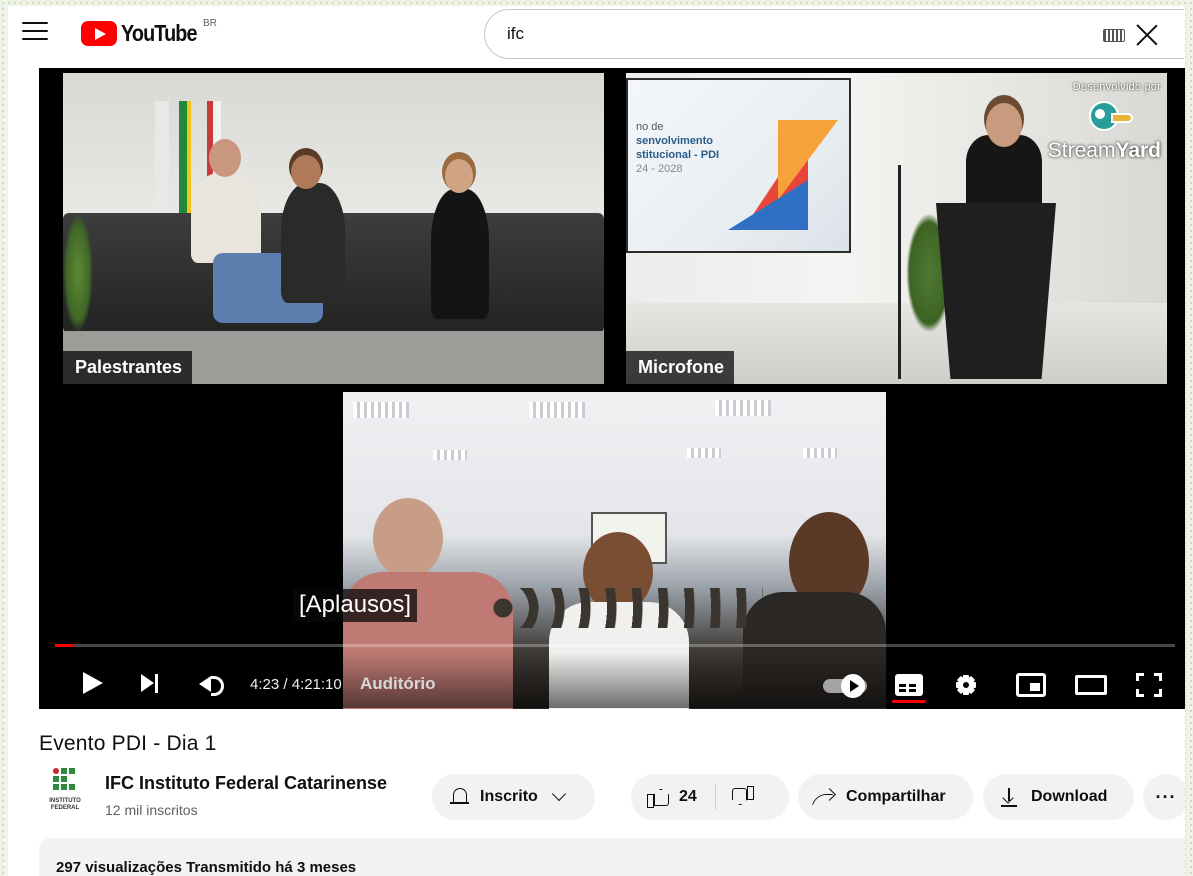 This screenshot has width=1193, height=876. I want to click on like-button: 24, so click(672, 797).